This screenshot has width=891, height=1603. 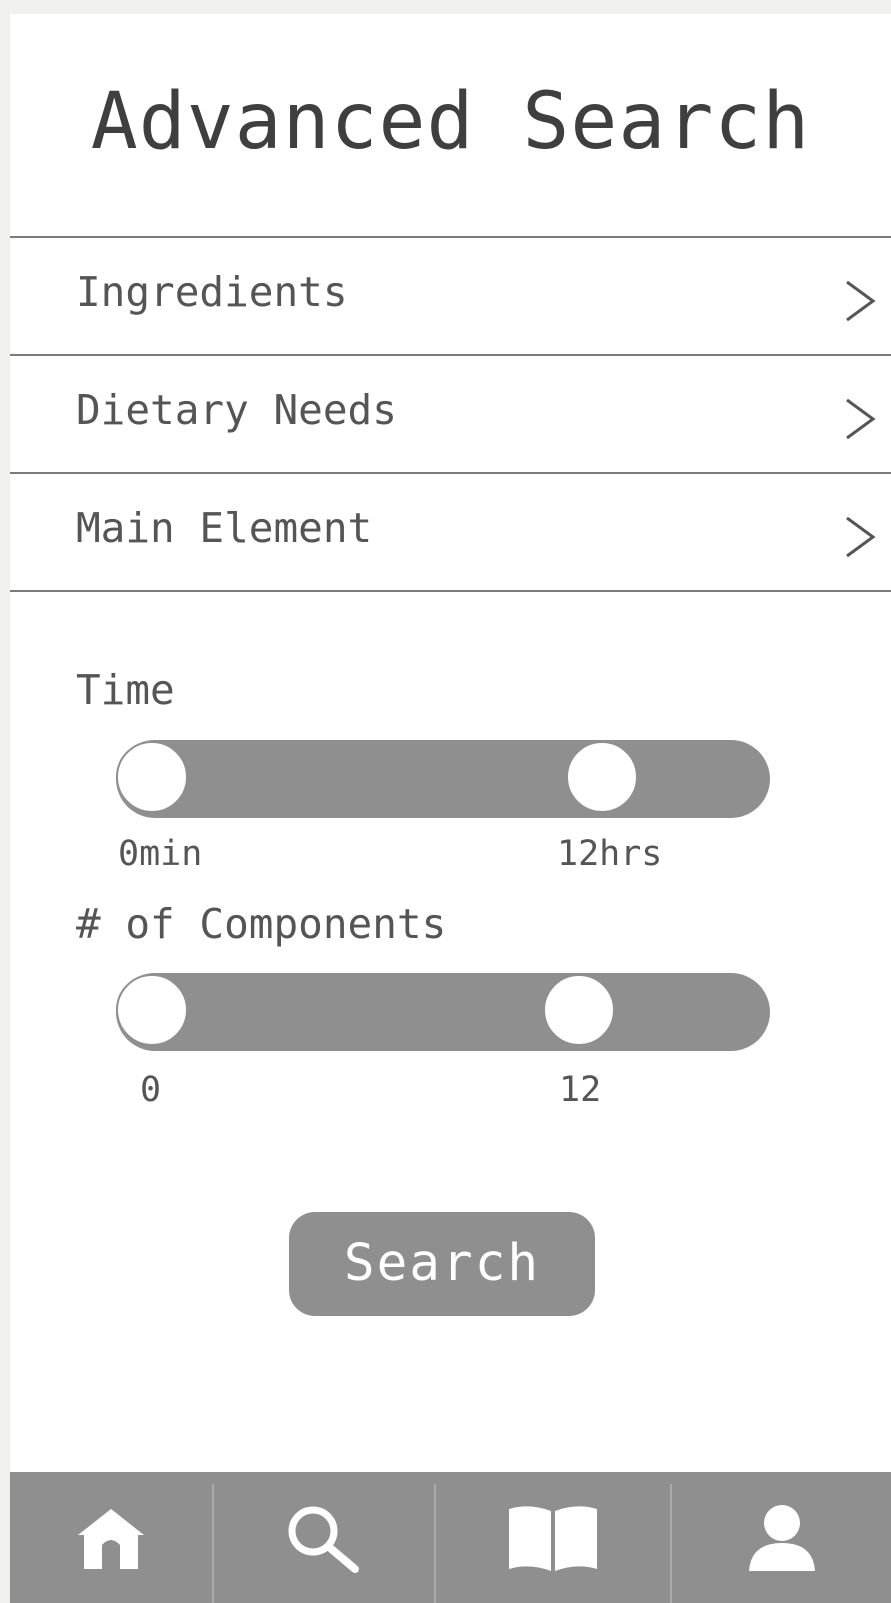 I want to click on components-max-value: 12, so click(x=580, y=1090).